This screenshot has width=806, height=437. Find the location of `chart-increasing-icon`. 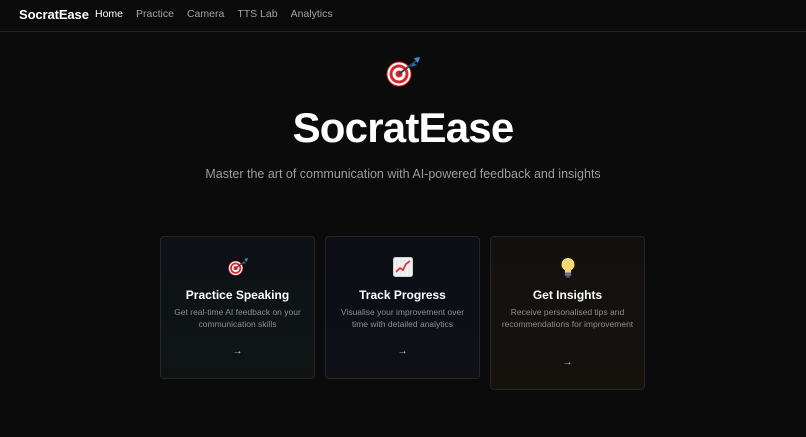

chart-increasing-icon is located at coordinates (402, 268).